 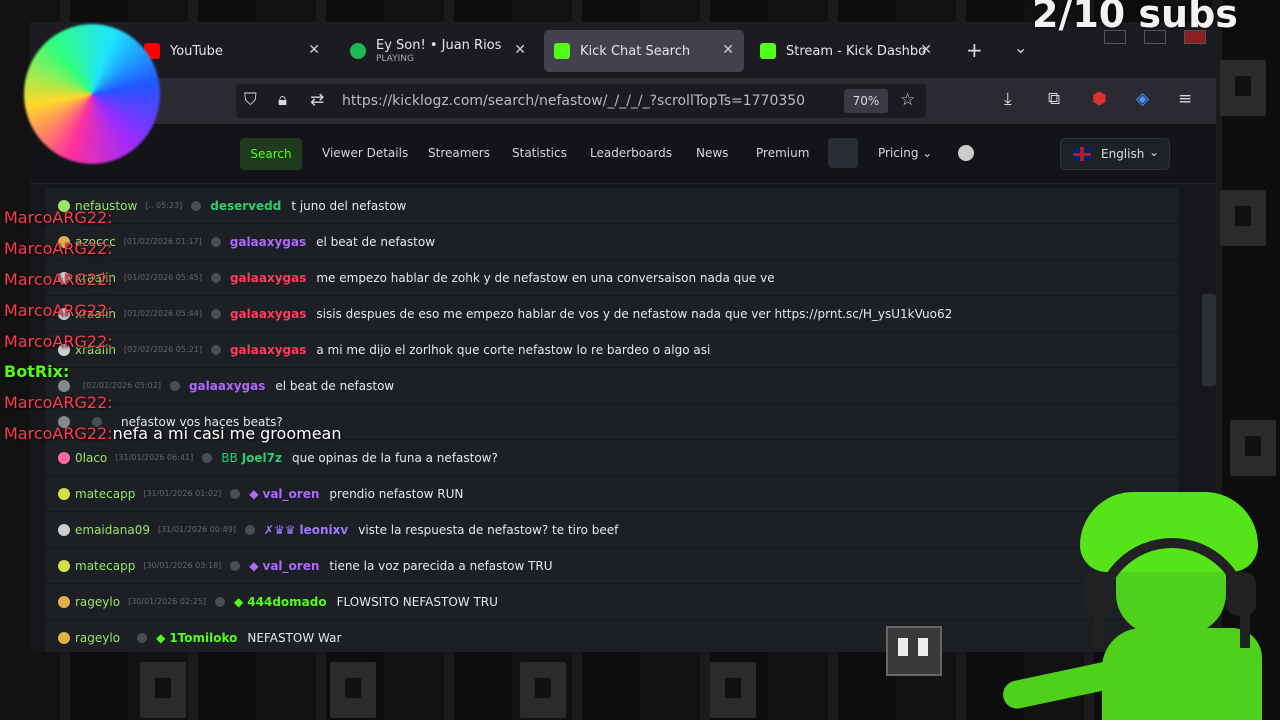 What do you see at coordinates (286, 602) in the screenshot?
I see `sender-name: 444domado` at bounding box center [286, 602].